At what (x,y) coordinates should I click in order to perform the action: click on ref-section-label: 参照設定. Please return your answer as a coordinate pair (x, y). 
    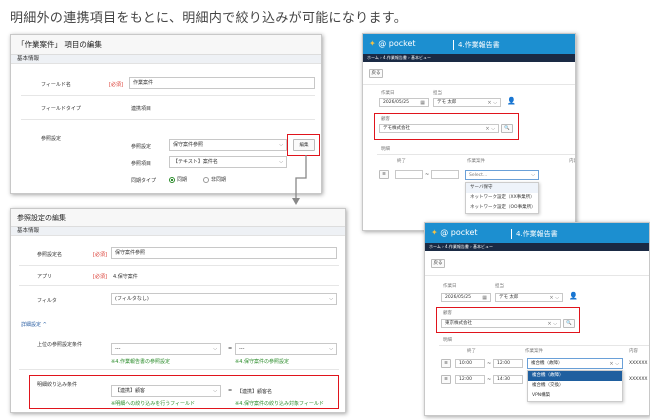
    Looking at the image, I should click on (51, 139).